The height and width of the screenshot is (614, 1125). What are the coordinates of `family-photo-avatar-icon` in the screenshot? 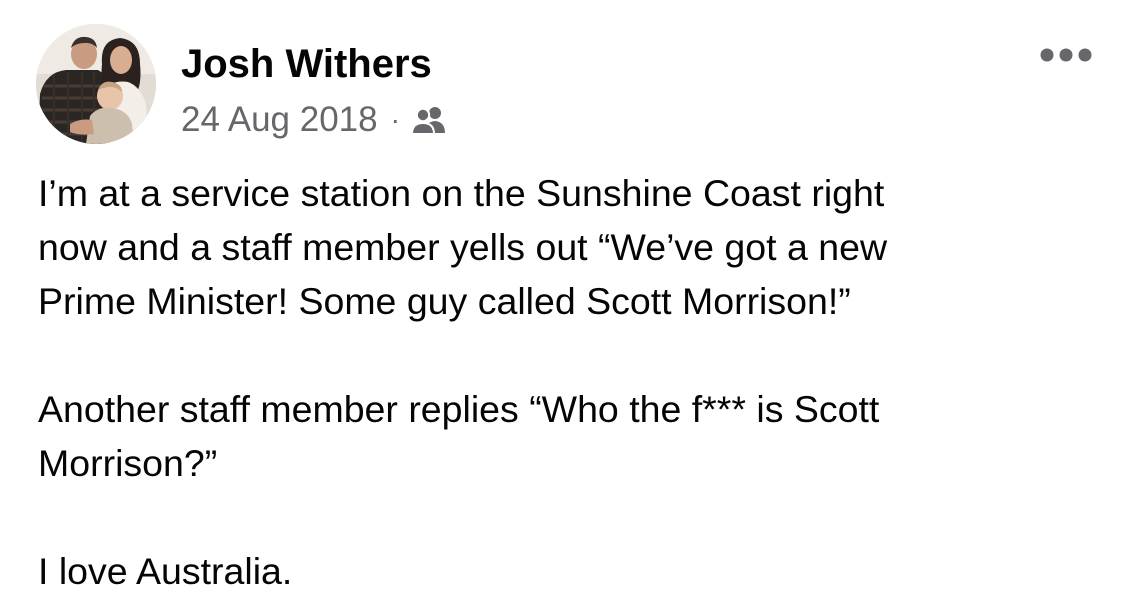 It's located at (96, 84).